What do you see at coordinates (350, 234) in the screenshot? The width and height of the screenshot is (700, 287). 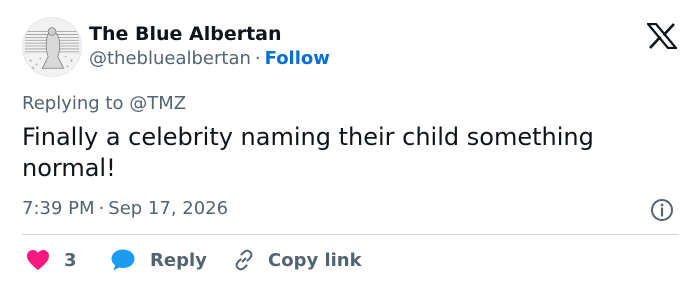 I see `divider` at bounding box center [350, 234].